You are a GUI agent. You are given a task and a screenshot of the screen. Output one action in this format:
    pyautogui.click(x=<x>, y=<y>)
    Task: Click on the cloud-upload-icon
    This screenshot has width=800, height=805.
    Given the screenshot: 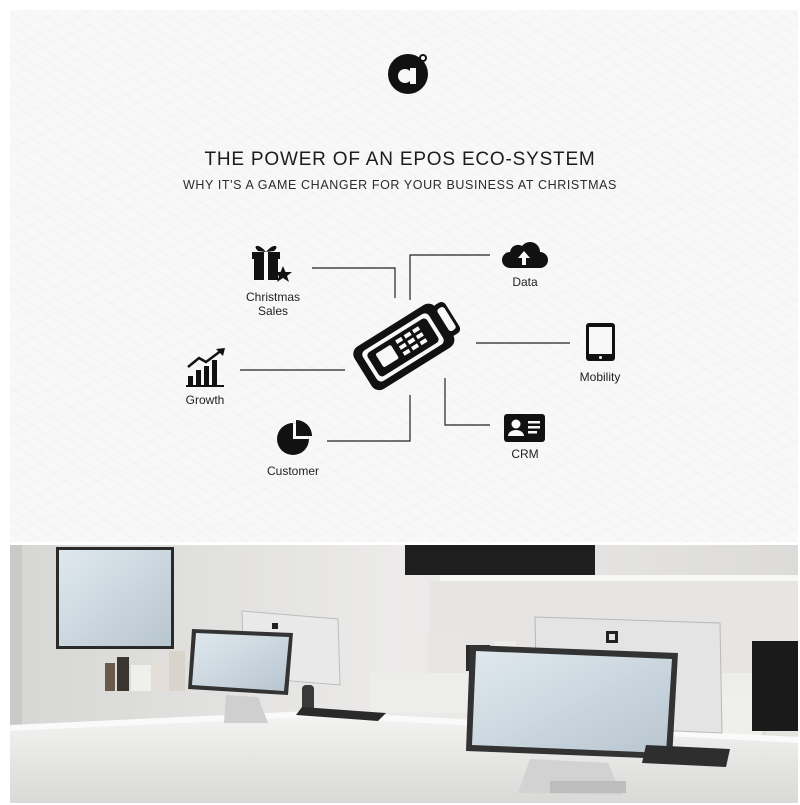 What is the action you would take?
    pyautogui.click(x=525, y=255)
    